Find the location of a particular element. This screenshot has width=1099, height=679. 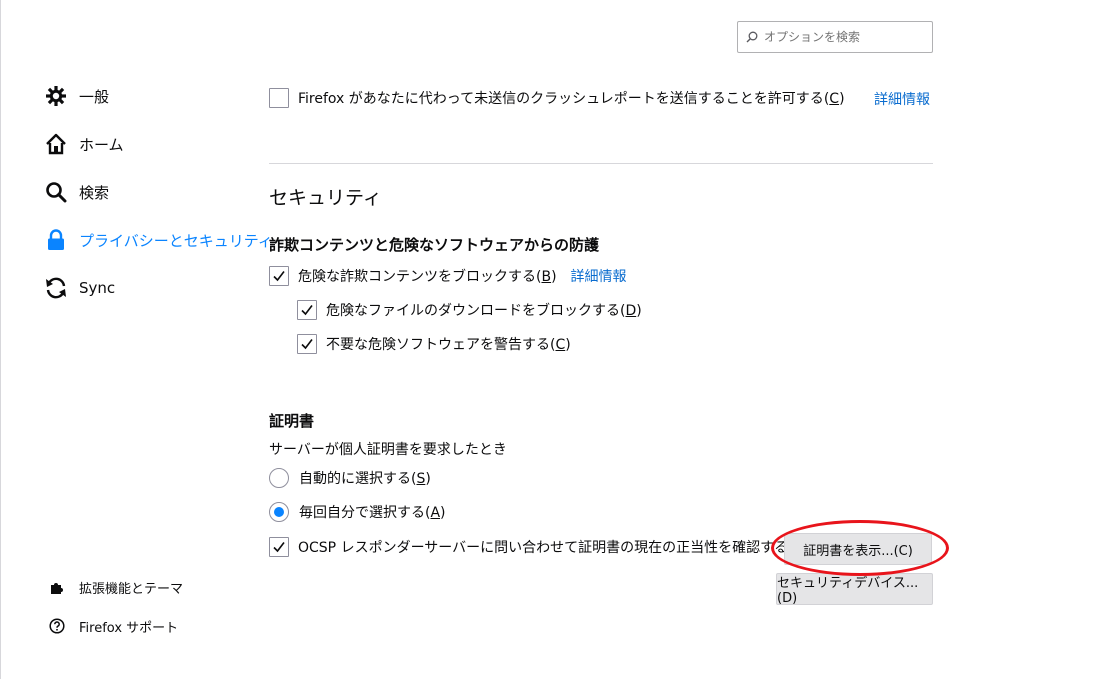

warn-unwanted-label: 不要な危険ソフトウェアを警告する(C) is located at coordinates (448, 344).